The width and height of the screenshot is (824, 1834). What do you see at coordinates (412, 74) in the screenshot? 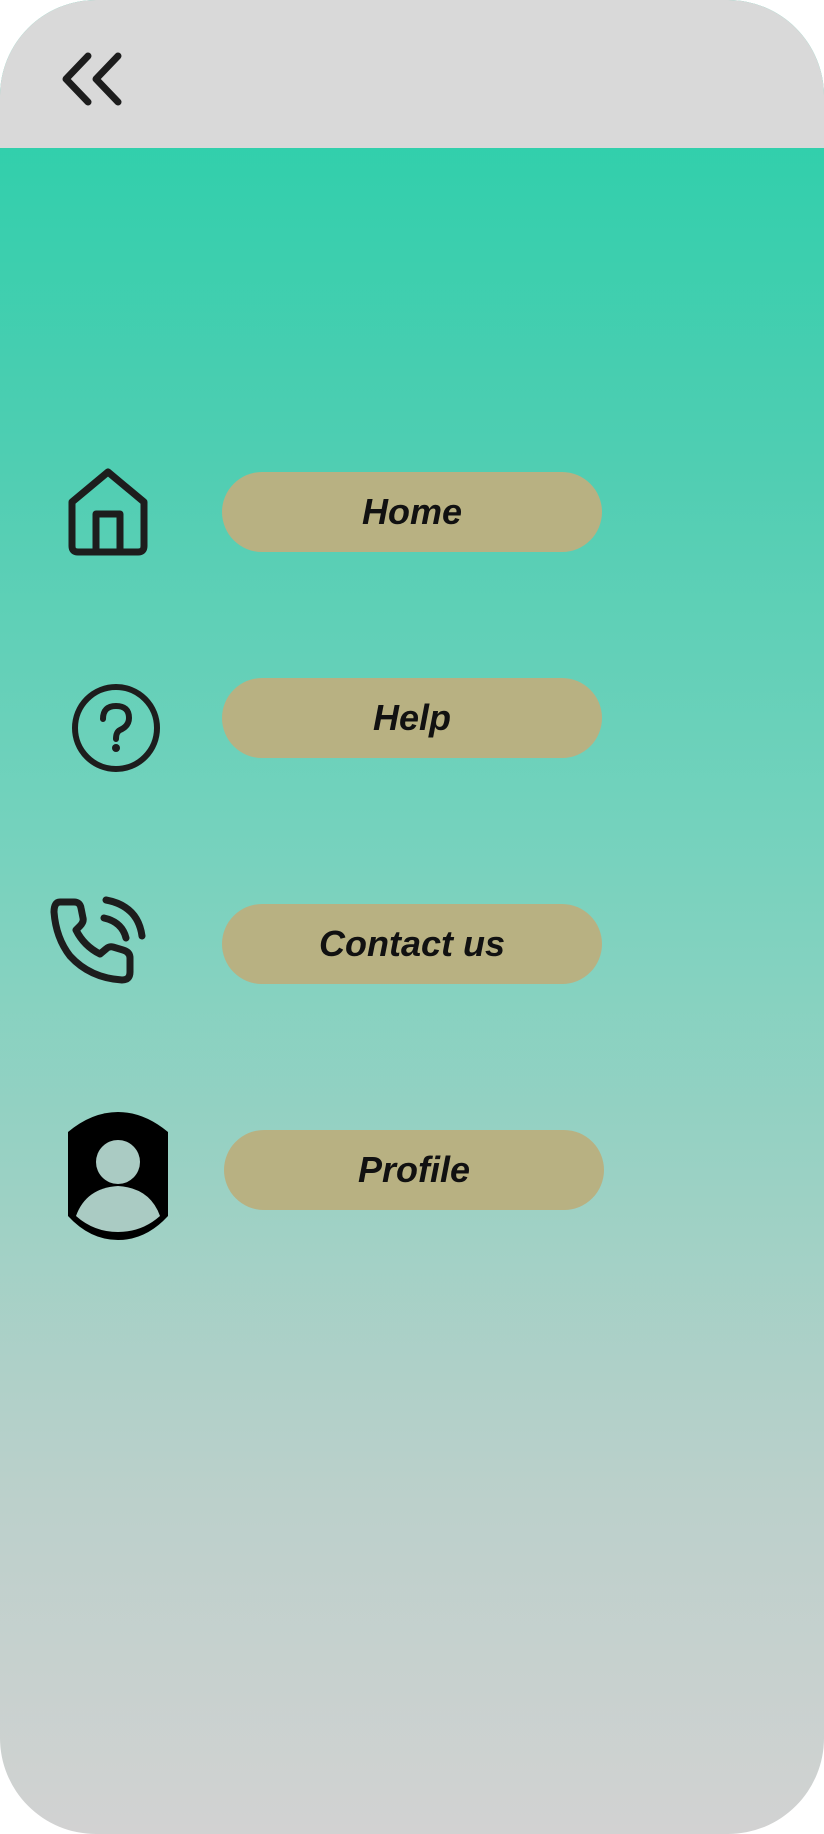
I see `top-bar` at bounding box center [412, 74].